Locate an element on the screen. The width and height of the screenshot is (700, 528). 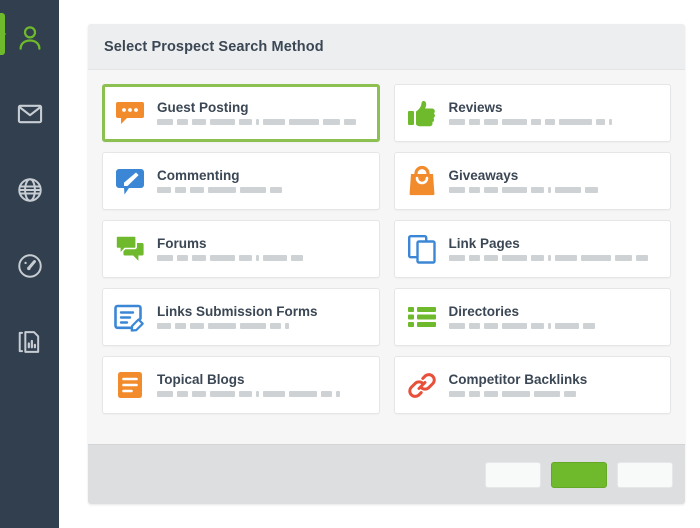
document-lines-icon is located at coordinates (130, 385).